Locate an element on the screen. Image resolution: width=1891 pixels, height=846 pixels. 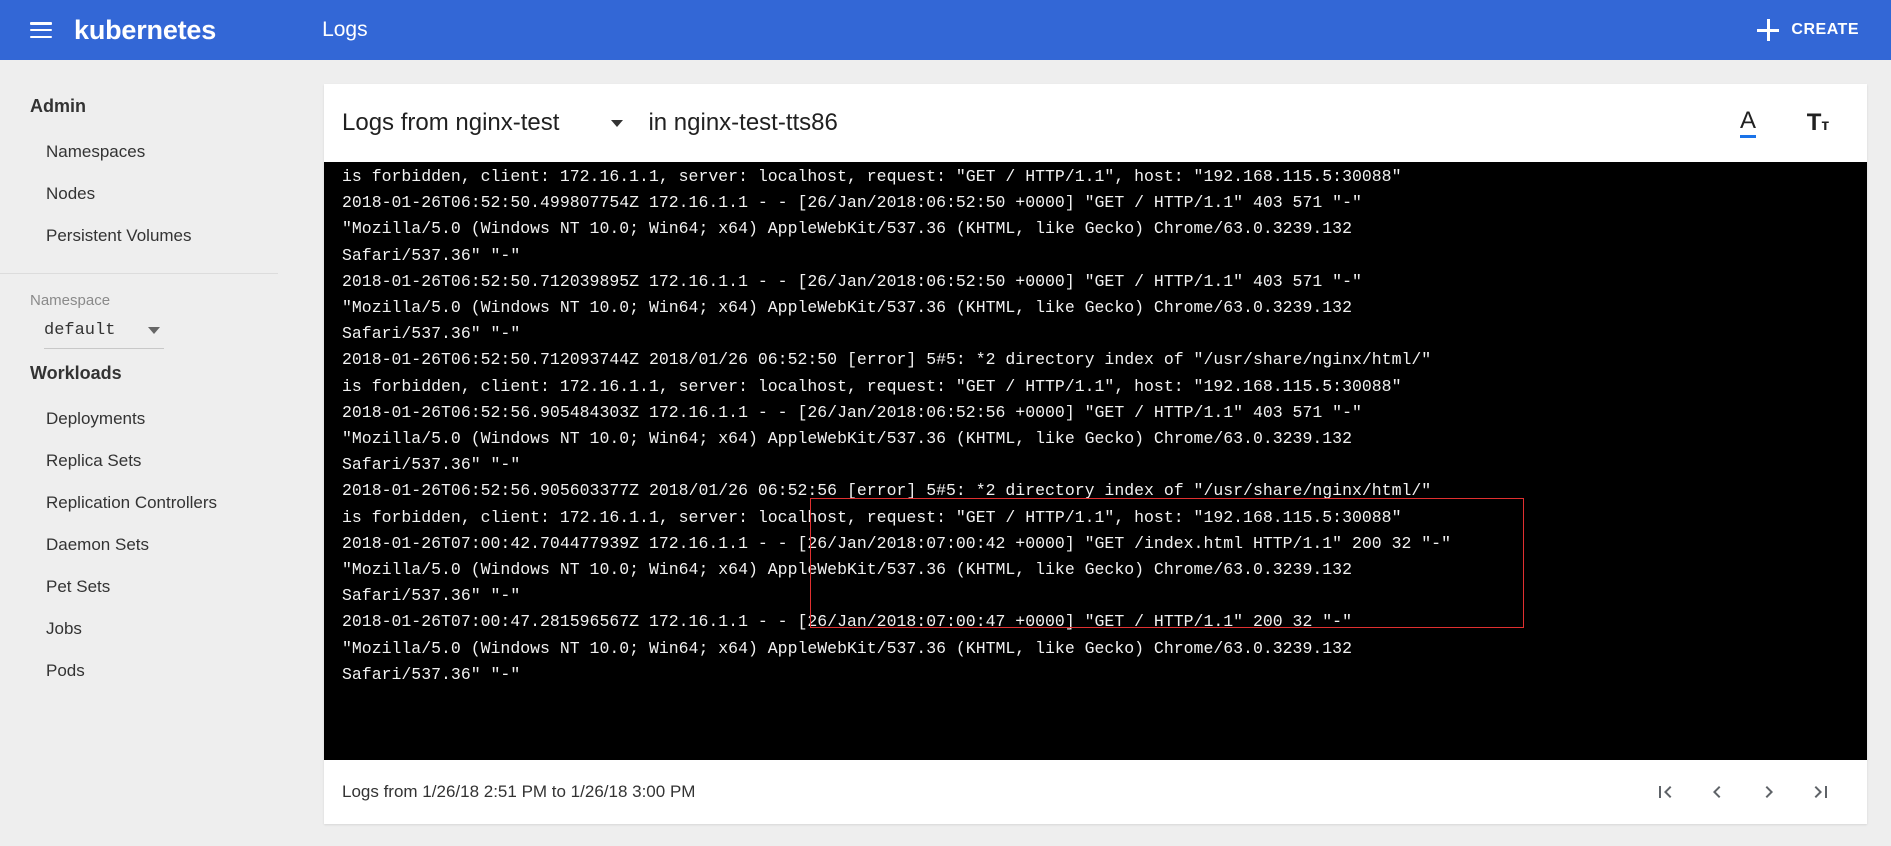
hamburger-menu-icon is located at coordinates (41, 30).